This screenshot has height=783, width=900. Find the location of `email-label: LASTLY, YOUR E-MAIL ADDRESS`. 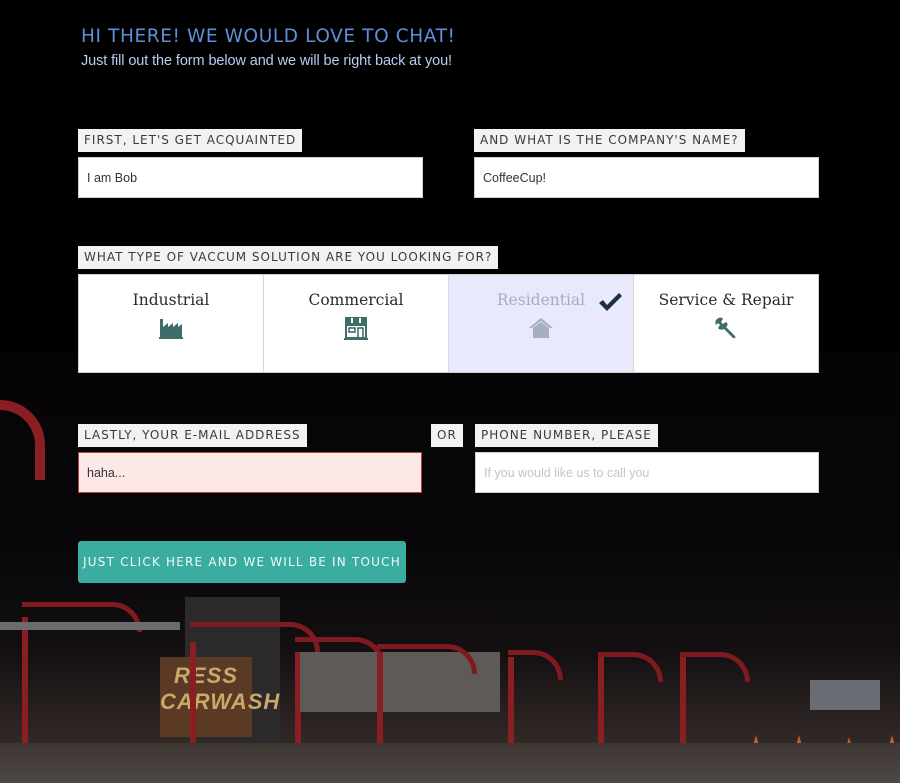

email-label: LASTLY, YOUR E-MAIL ADDRESS is located at coordinates (192, 435).